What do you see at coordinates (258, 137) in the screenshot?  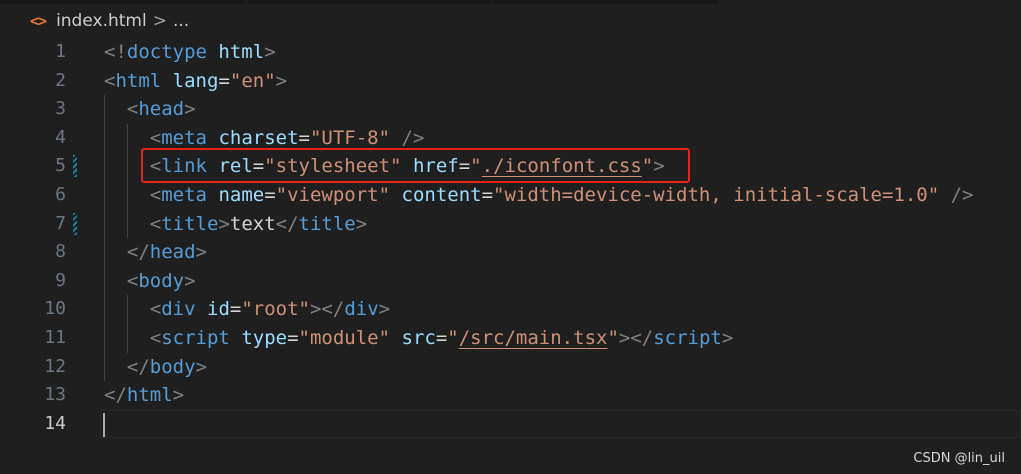 I see `attribute-name: charset` at bounding box center [258, 137].